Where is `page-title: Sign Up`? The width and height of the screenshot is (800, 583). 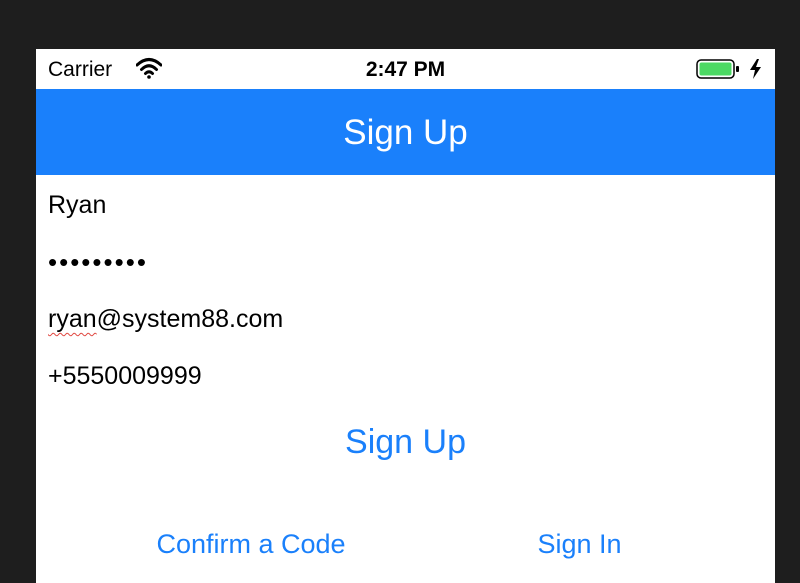
page-title: Sign Up is located at coordinates (405, 132).